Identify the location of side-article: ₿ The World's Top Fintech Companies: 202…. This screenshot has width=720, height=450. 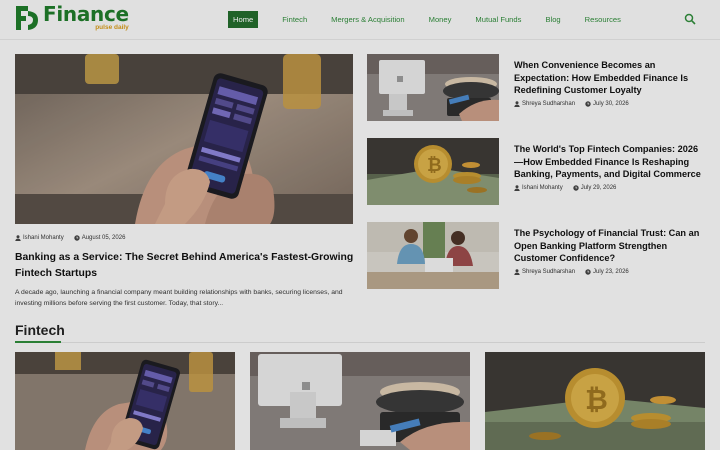
(537, 172).